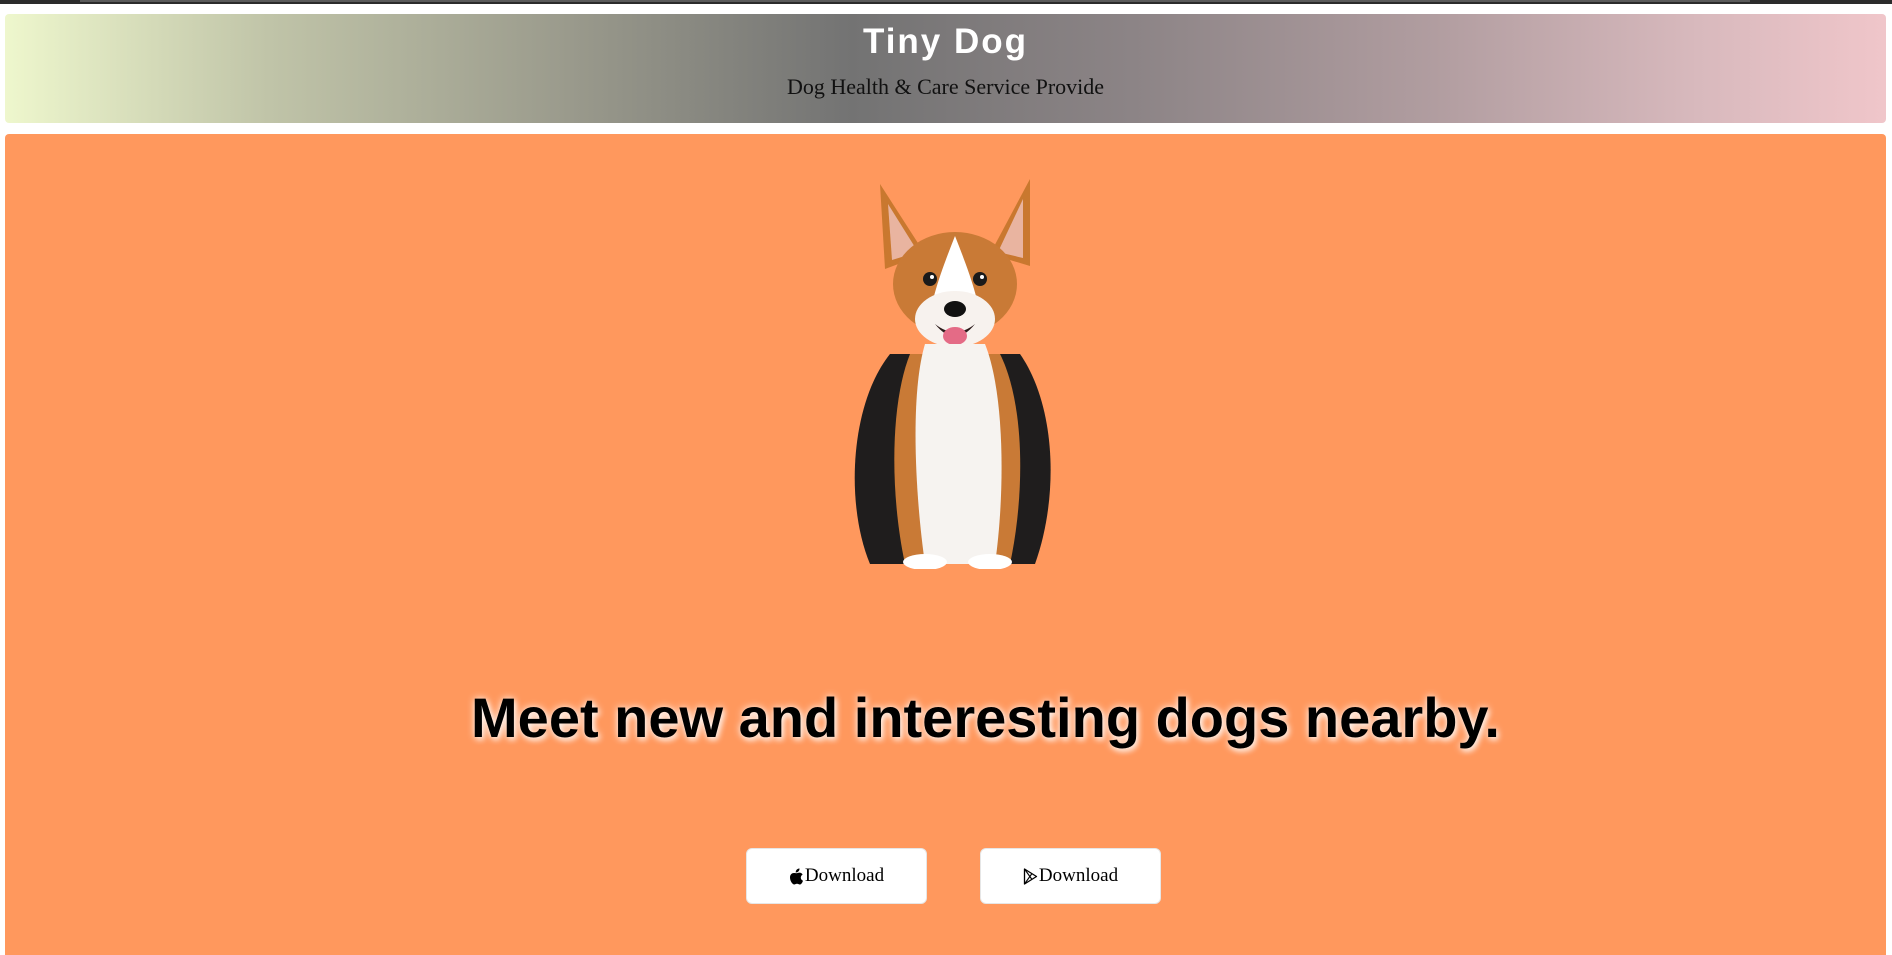  What do you see at coordinates (1078, 875) in the screenshot?
I see `google-play-download-label: Download` at bounding box center [1078, 875].